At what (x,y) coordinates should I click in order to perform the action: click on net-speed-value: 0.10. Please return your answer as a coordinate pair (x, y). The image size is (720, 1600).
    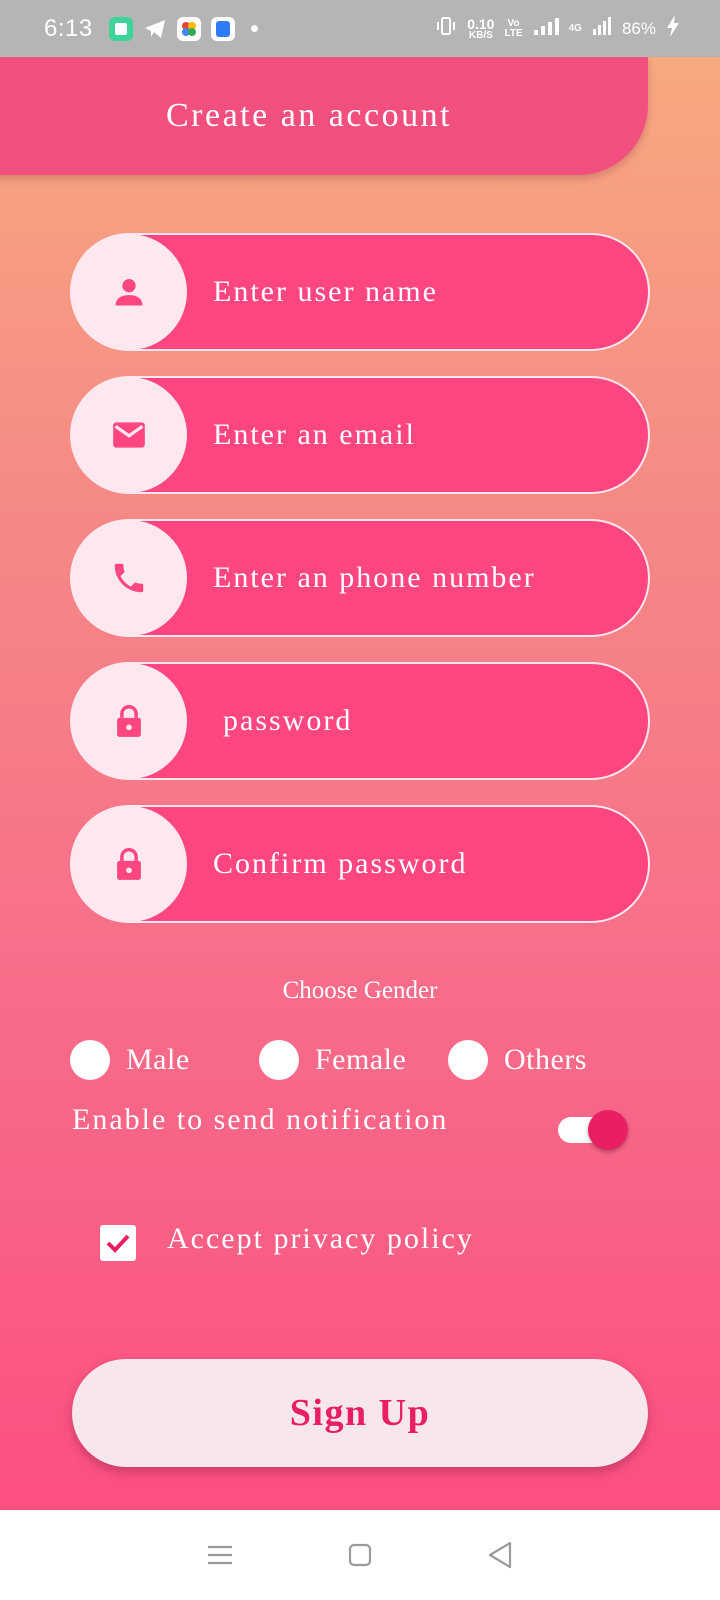
    Looking at the image, I should click on (481, 23).